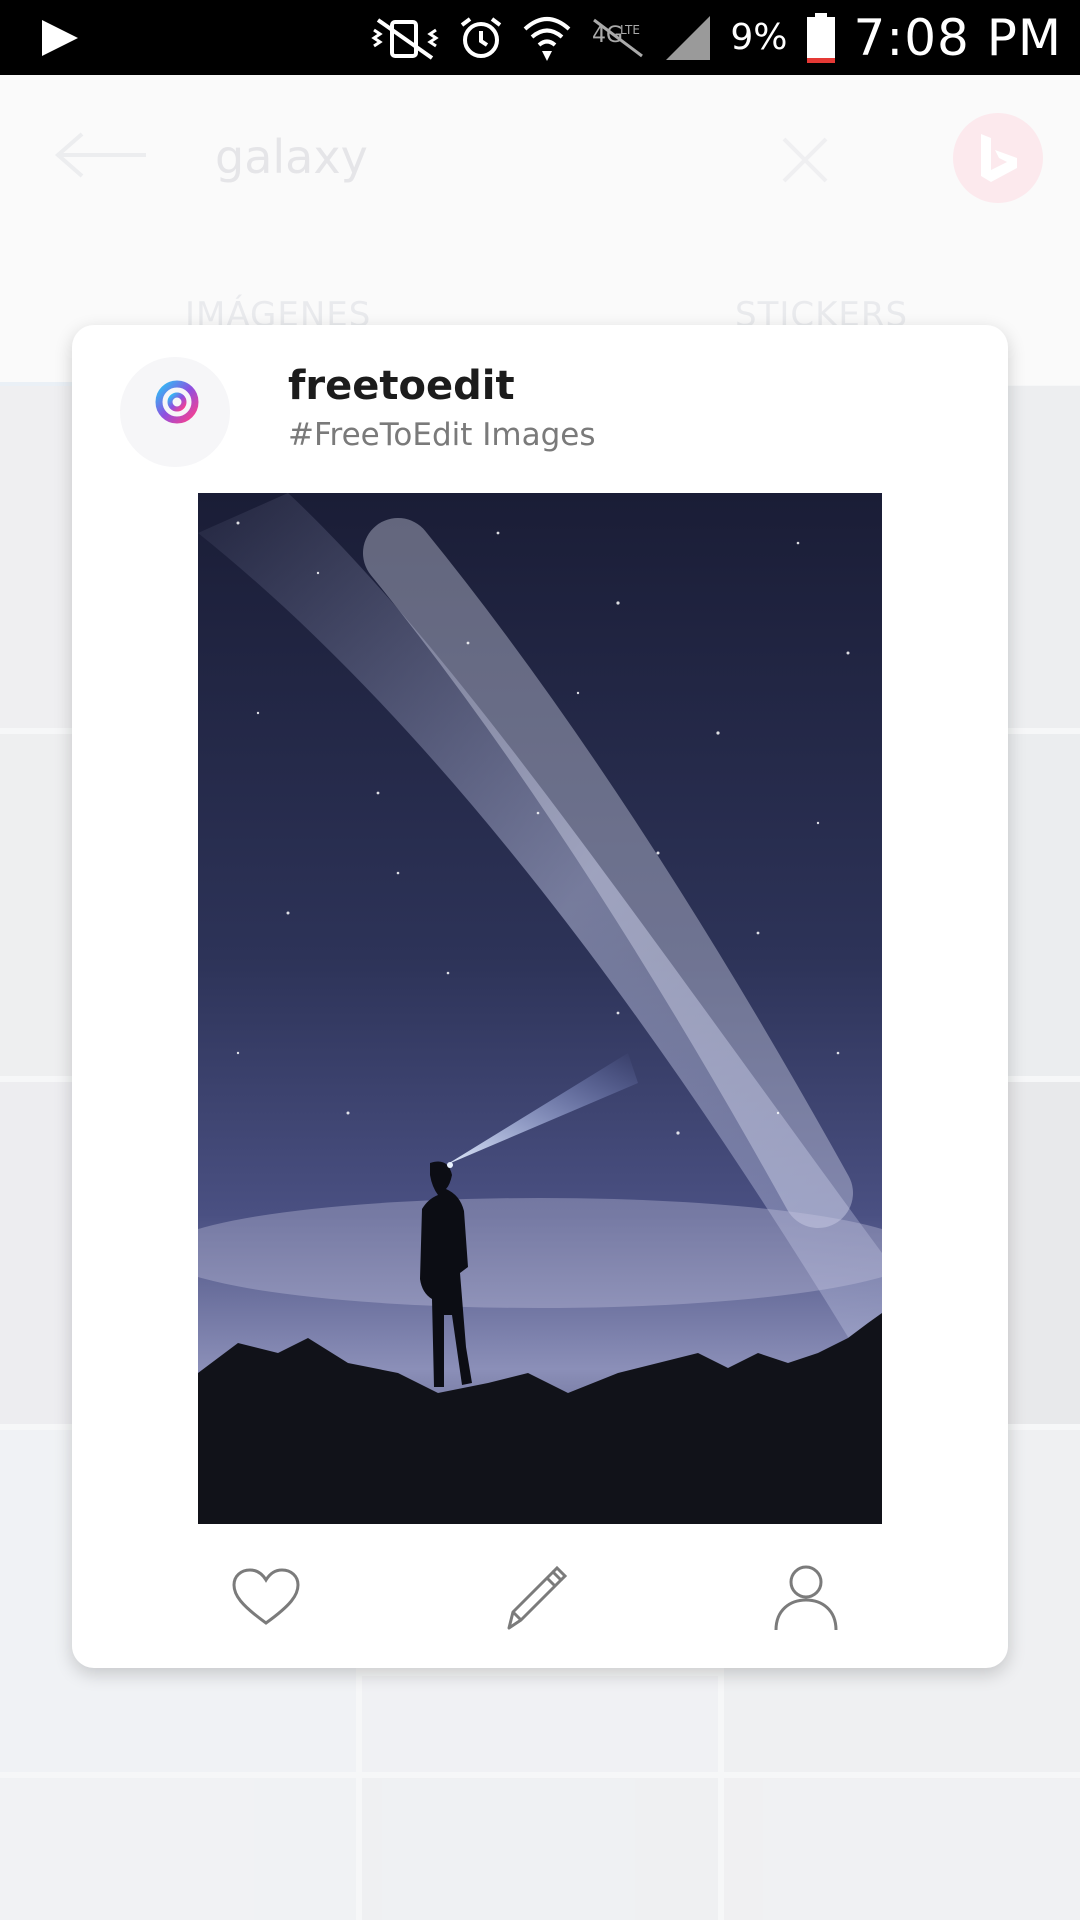  I want to click on dialog-subtitle: #FreeToEdit Images, so click(442, 435).